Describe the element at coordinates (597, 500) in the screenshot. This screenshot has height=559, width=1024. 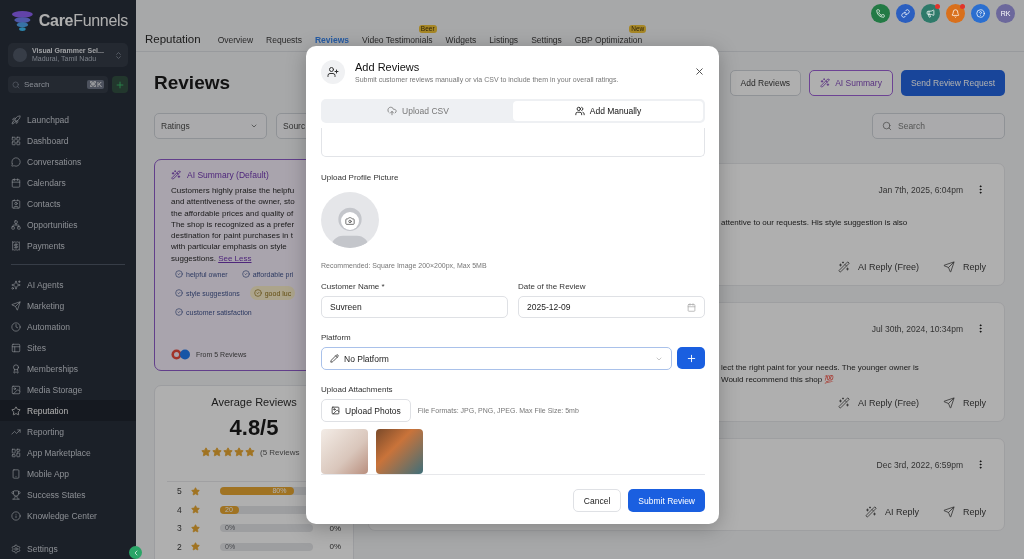
I see `cancel-button: Cancel` at that location.